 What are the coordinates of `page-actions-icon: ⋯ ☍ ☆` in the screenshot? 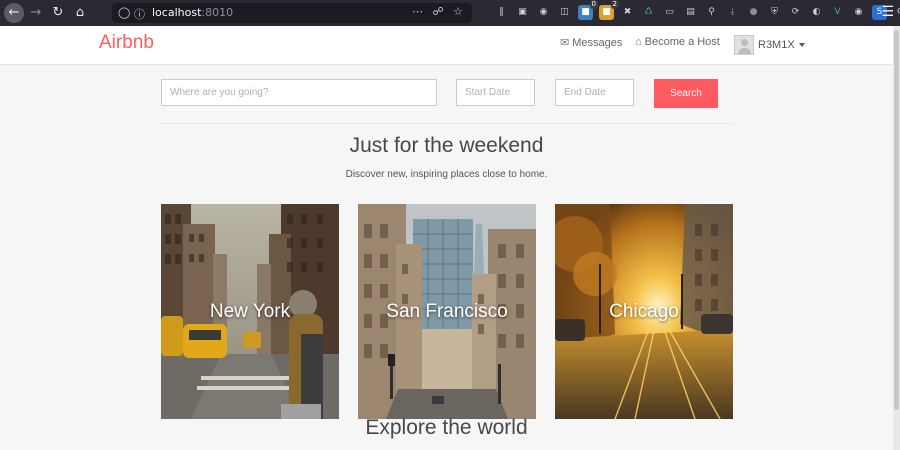 It's located at (439, 11).